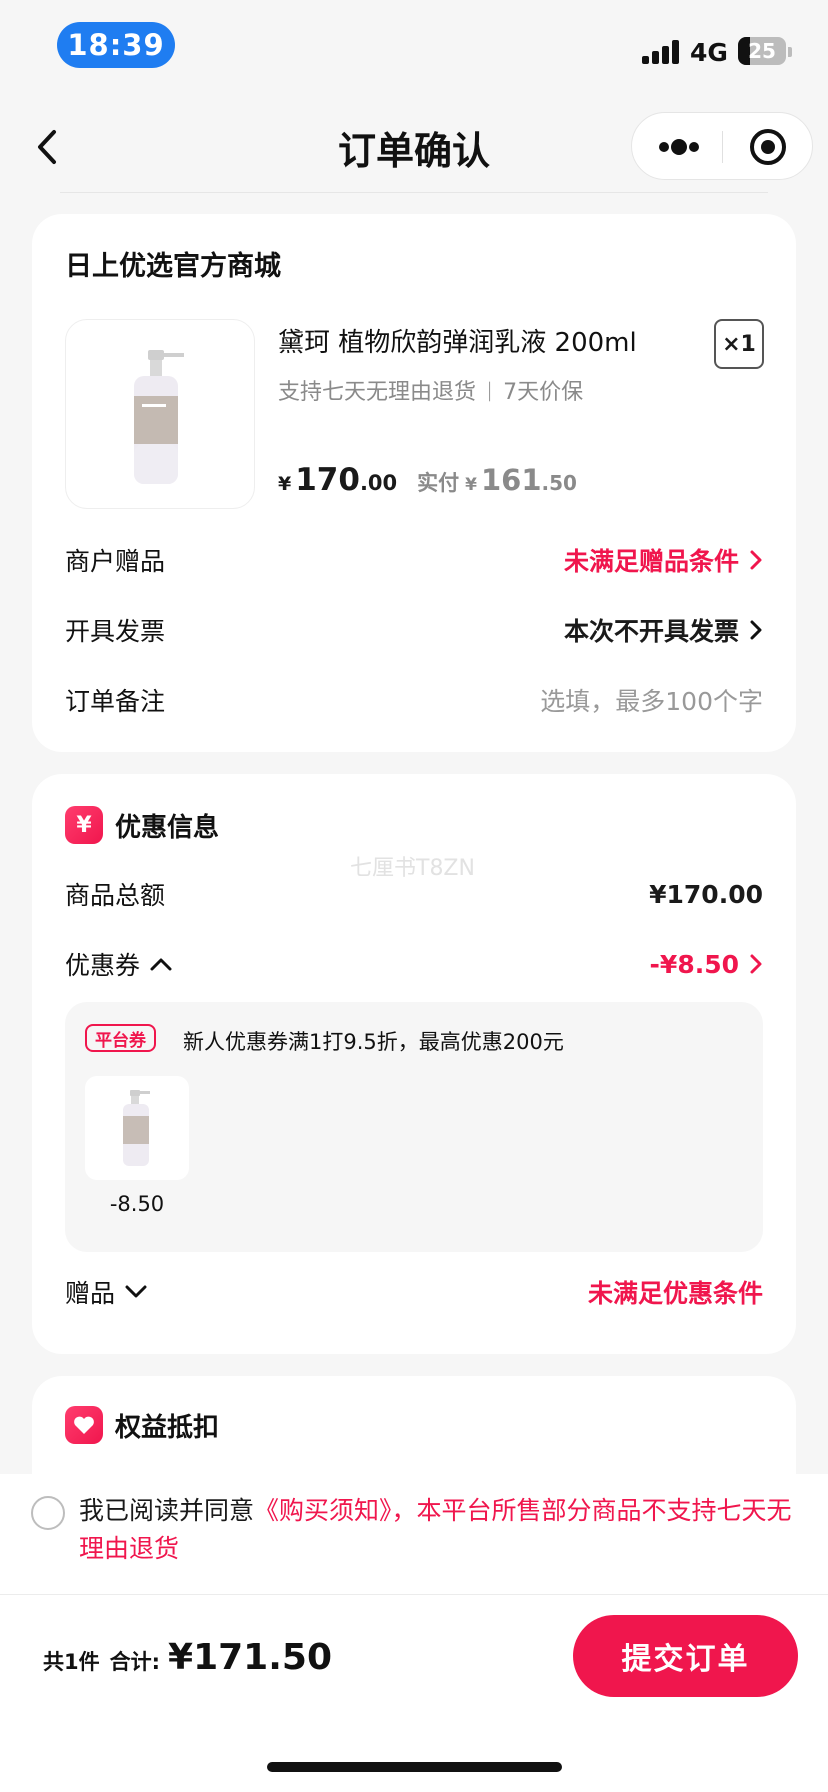  What do you see at coordinates (414, 630) in the screenshot?
I see `invoice-row: 开具发票 本次不开具发票` at bounding box center [414, 630].